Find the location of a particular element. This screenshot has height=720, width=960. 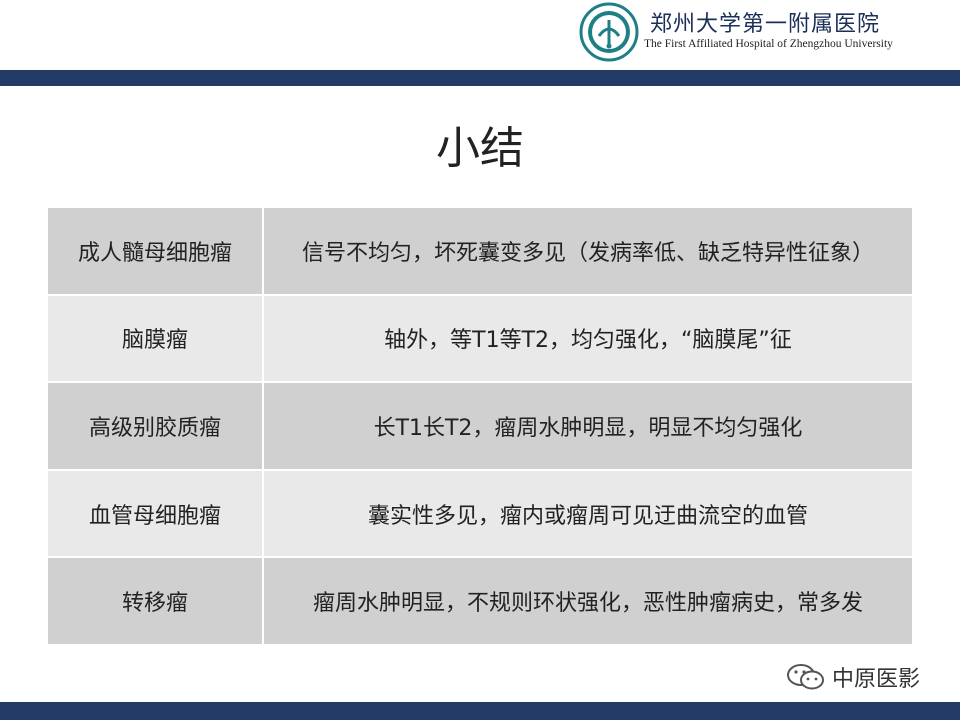

table-row: 成人髓母细胞瘤 信号不均匀，坏死囊变多见（发病率低、缺乏特异性征象） is located at coordinates (480, 251).